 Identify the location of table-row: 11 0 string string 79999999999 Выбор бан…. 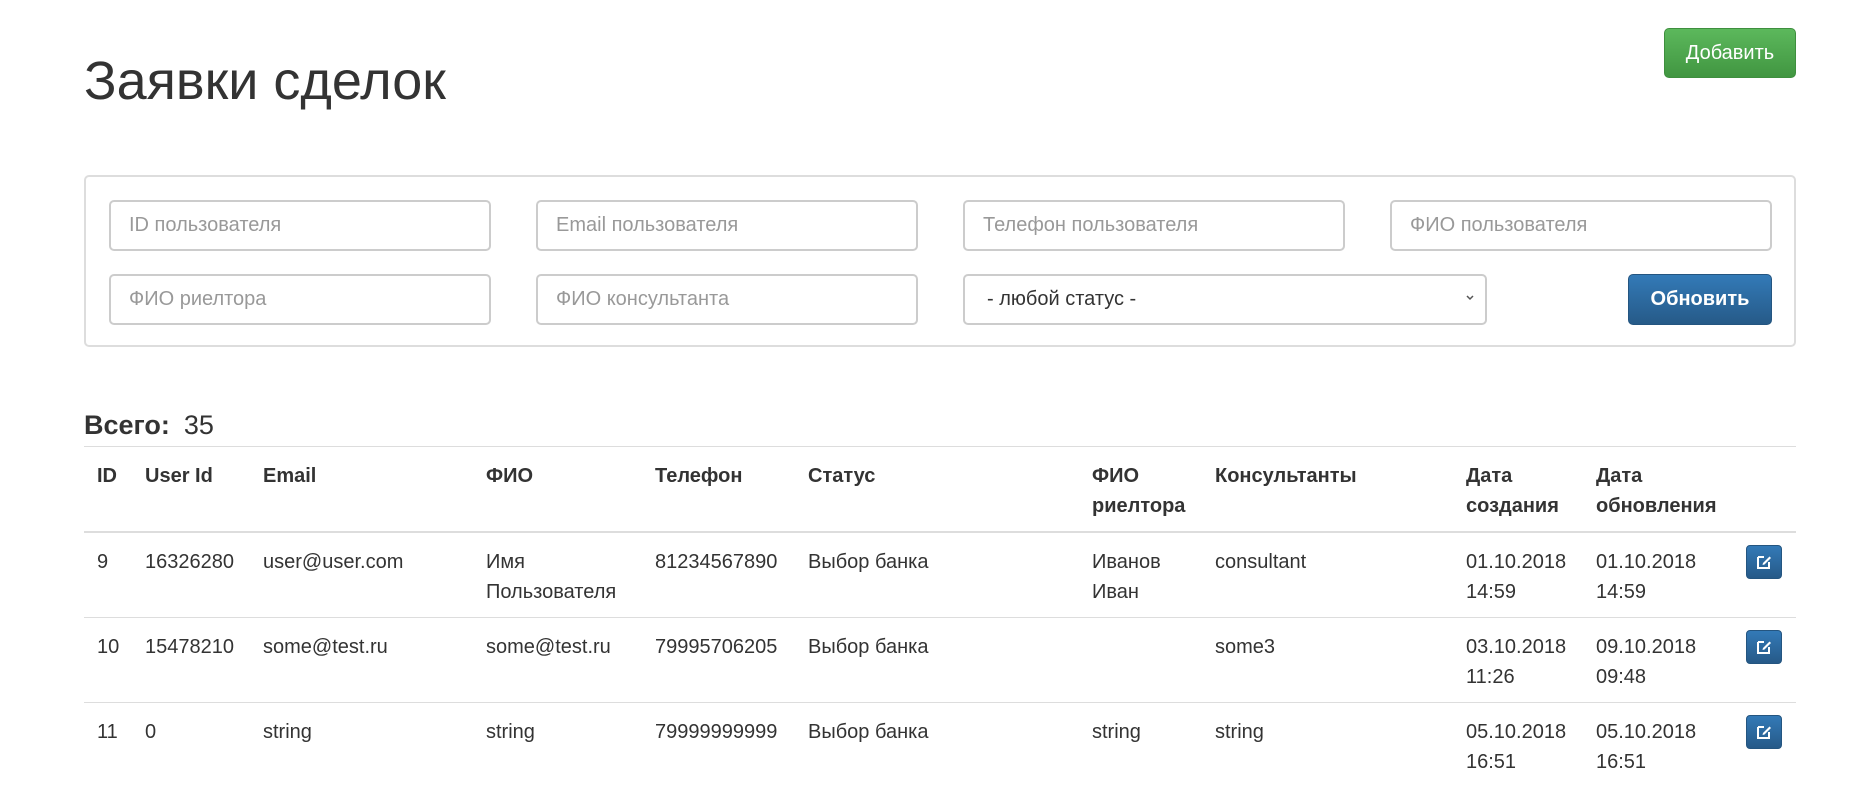
(940, 745).